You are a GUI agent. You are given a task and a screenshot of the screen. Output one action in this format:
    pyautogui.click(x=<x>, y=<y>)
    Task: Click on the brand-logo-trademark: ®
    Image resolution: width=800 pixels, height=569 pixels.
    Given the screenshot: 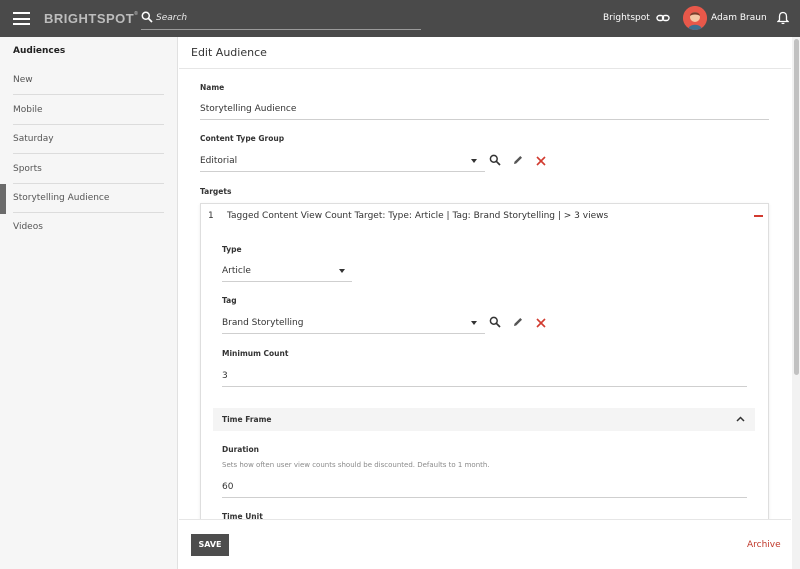 What is the action you would take?
    pyautogui.click(x=136, y=14)
    